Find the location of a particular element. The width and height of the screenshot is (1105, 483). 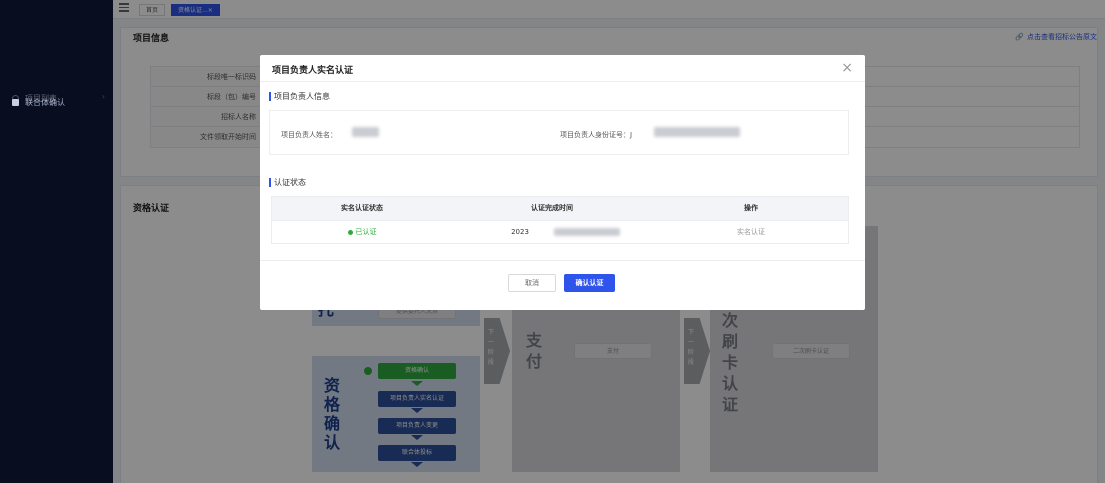

dialog-footer-divider is located at coordinates (562, 260).